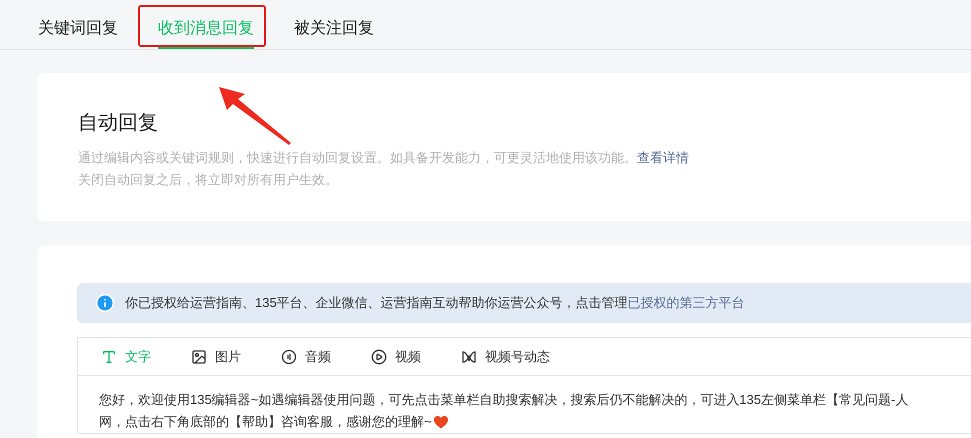  I want to click on info-icon, so click(105, 303).